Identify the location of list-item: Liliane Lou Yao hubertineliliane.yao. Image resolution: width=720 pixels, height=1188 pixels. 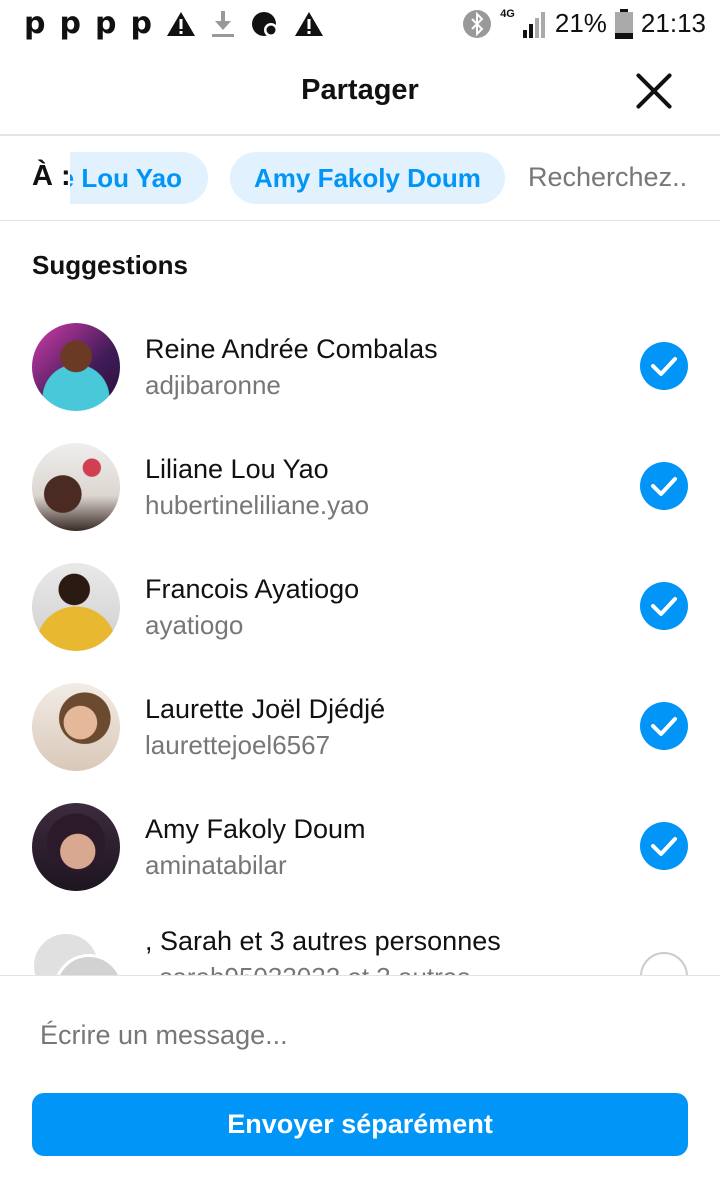
(360, 480).